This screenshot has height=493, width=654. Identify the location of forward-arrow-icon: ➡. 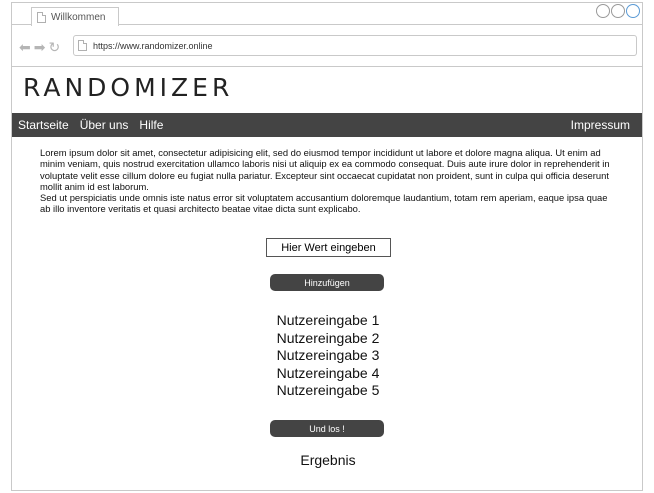
(40, 47).